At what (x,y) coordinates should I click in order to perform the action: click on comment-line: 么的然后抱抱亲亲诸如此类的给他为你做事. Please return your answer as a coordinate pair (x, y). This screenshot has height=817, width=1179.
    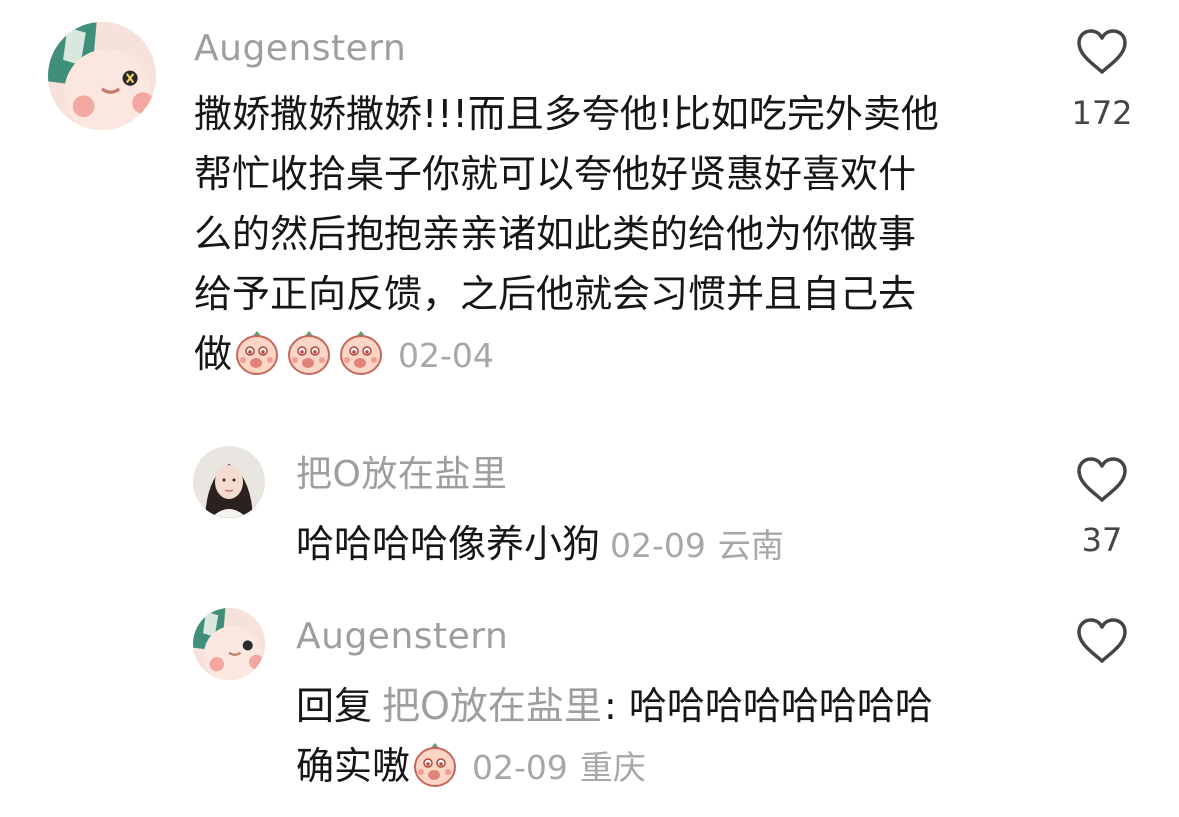
    Looking at the image, I should click on (555, 234).